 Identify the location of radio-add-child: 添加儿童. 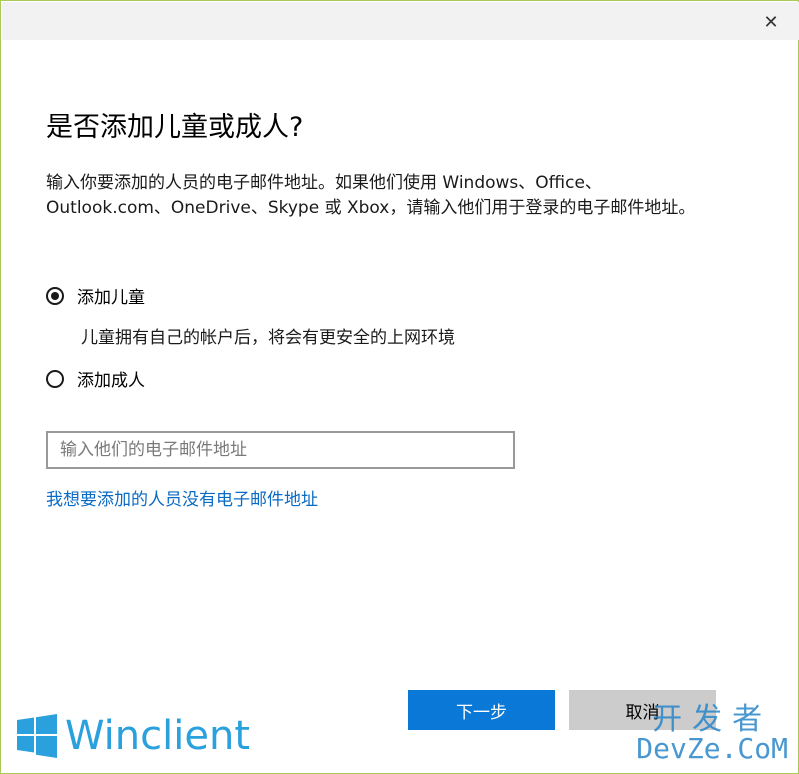
(95, 295).